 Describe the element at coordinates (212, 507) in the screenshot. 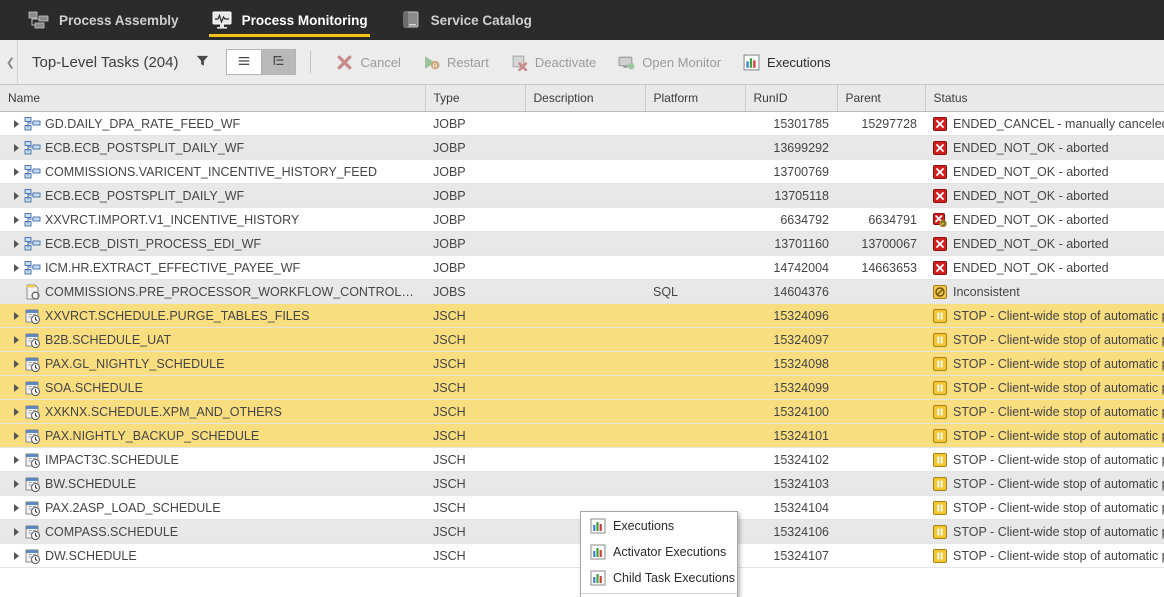

I see `cell-name: PAX.2ASP_LOAD_SCHEDULE` at that location.